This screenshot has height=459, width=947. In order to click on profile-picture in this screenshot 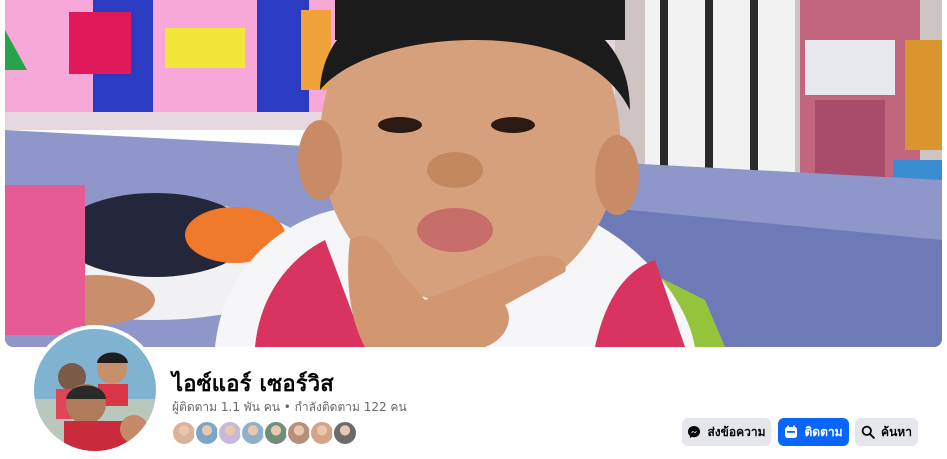, I will do `click(95, 390)`.